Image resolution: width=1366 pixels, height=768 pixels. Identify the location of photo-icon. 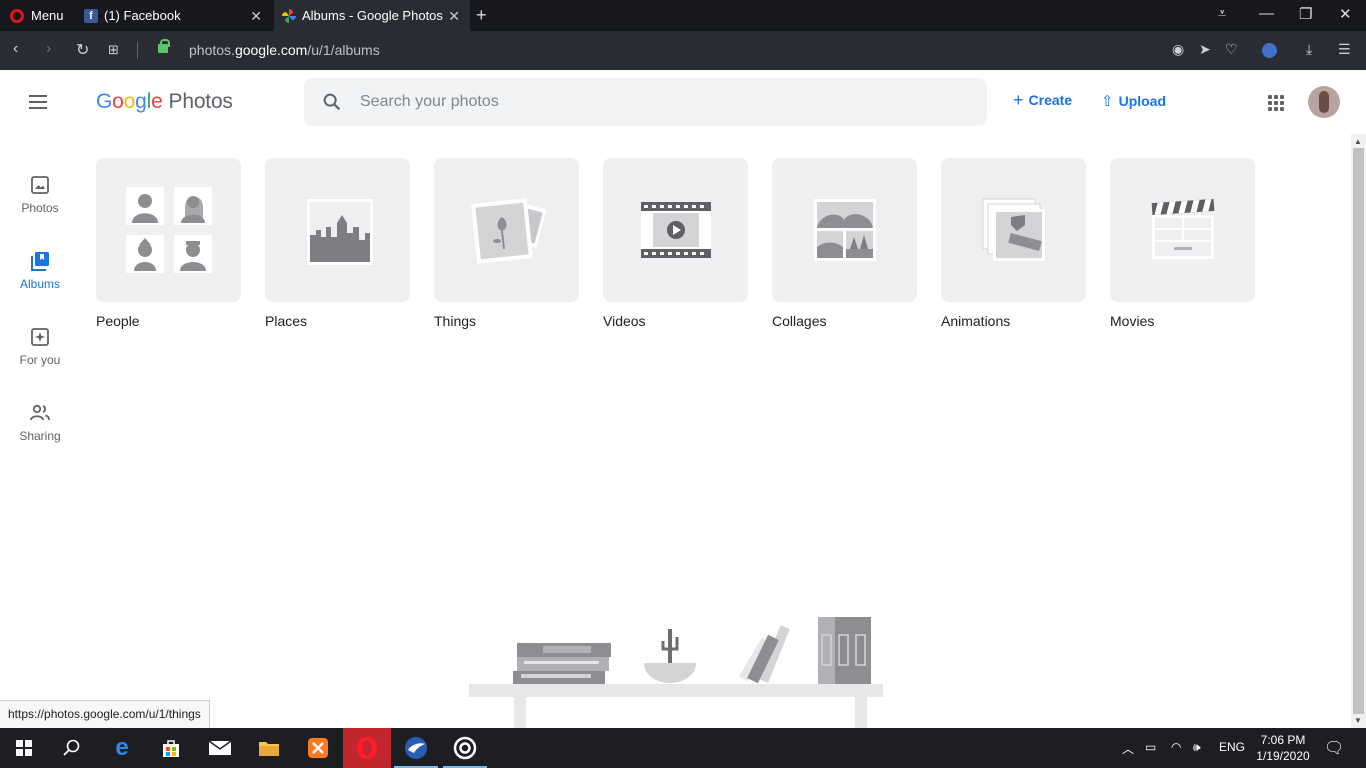
(40, 185).